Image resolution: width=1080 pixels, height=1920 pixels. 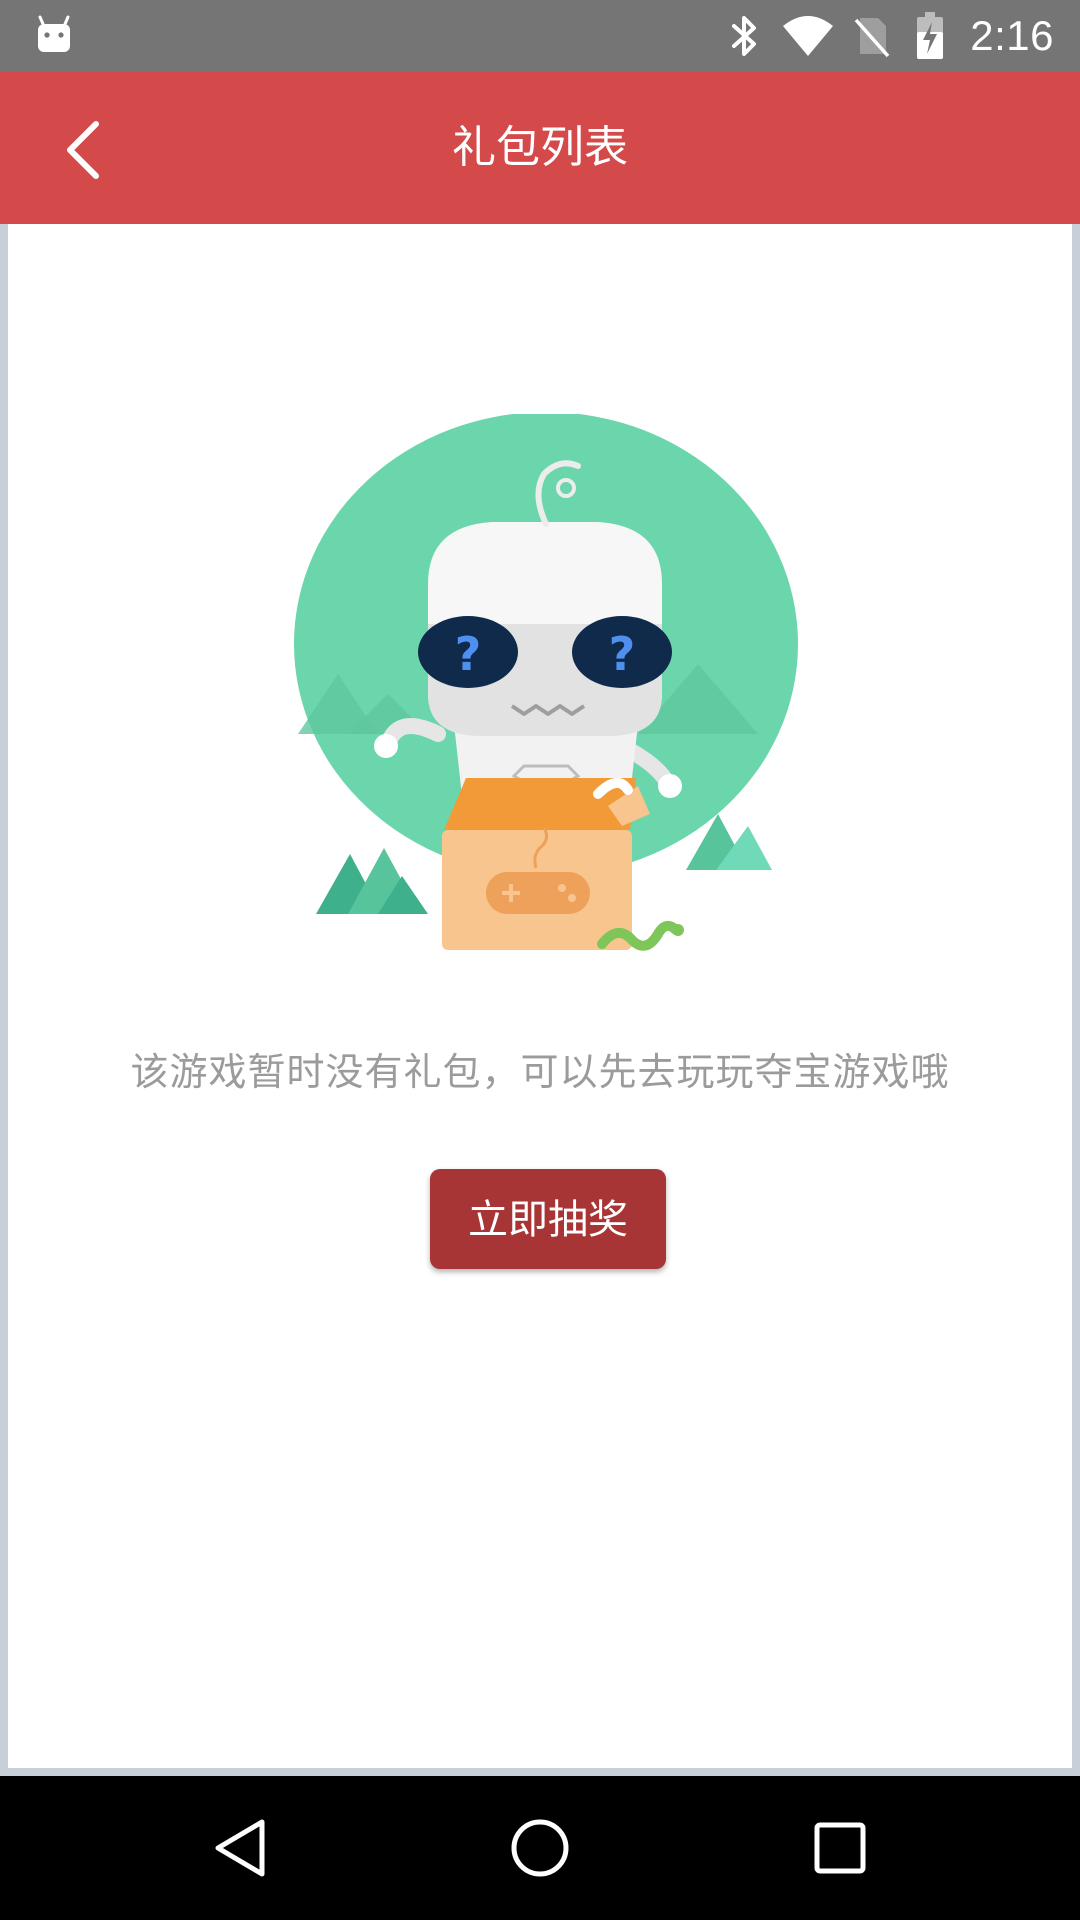 What do you see at coordinates (1012, 35) in the screenshot?
I see `status-clock: 2:16` at bounding box center [1012, 35].